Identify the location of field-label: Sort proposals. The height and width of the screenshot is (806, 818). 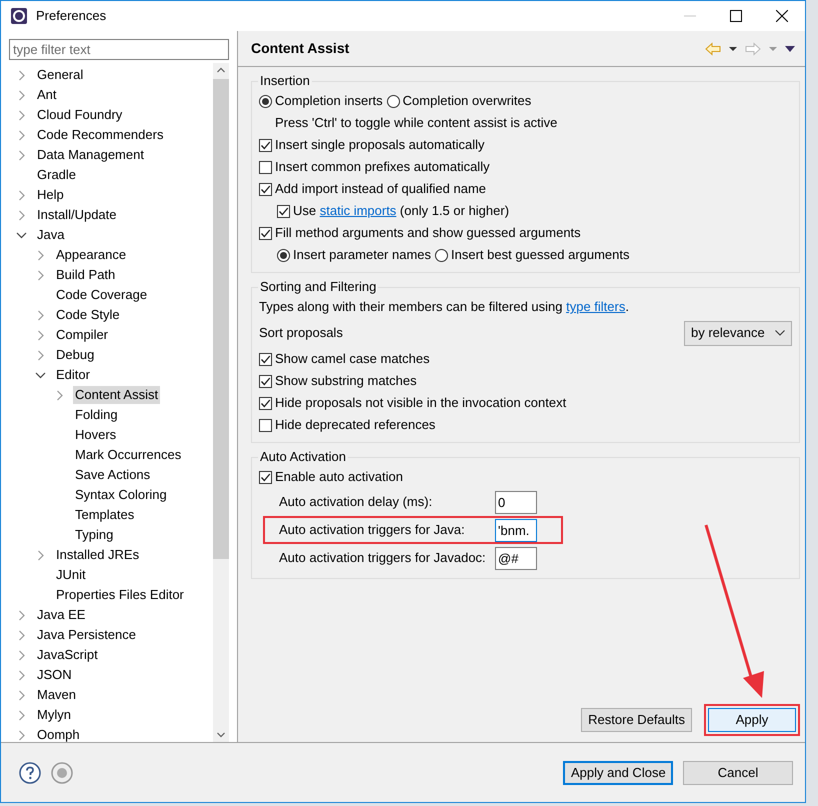
(301, 333).